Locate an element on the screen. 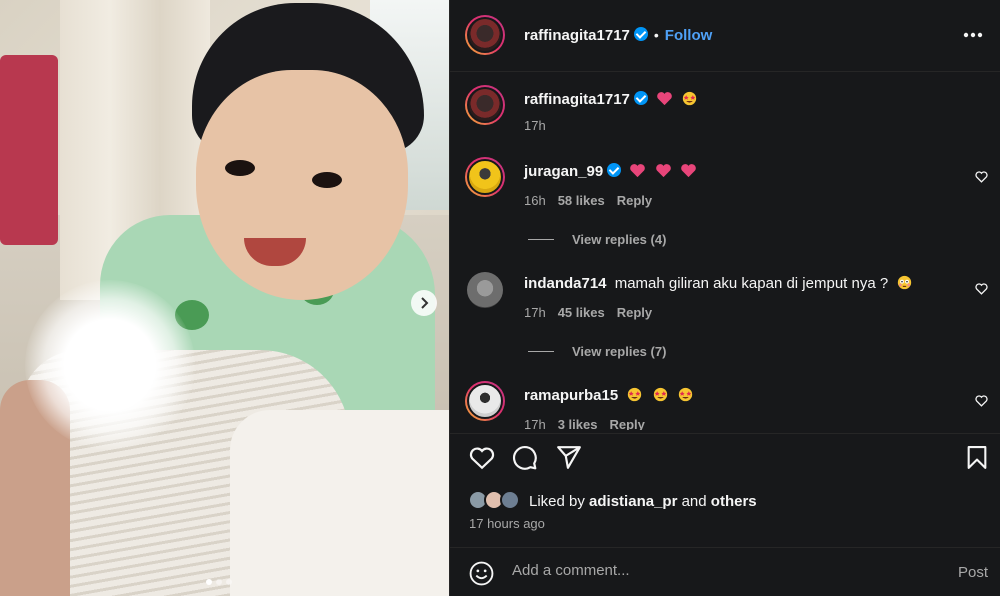 The width and height of the screenshot is (1000, 596). more-options-icon is located at coordinates (973, 35).